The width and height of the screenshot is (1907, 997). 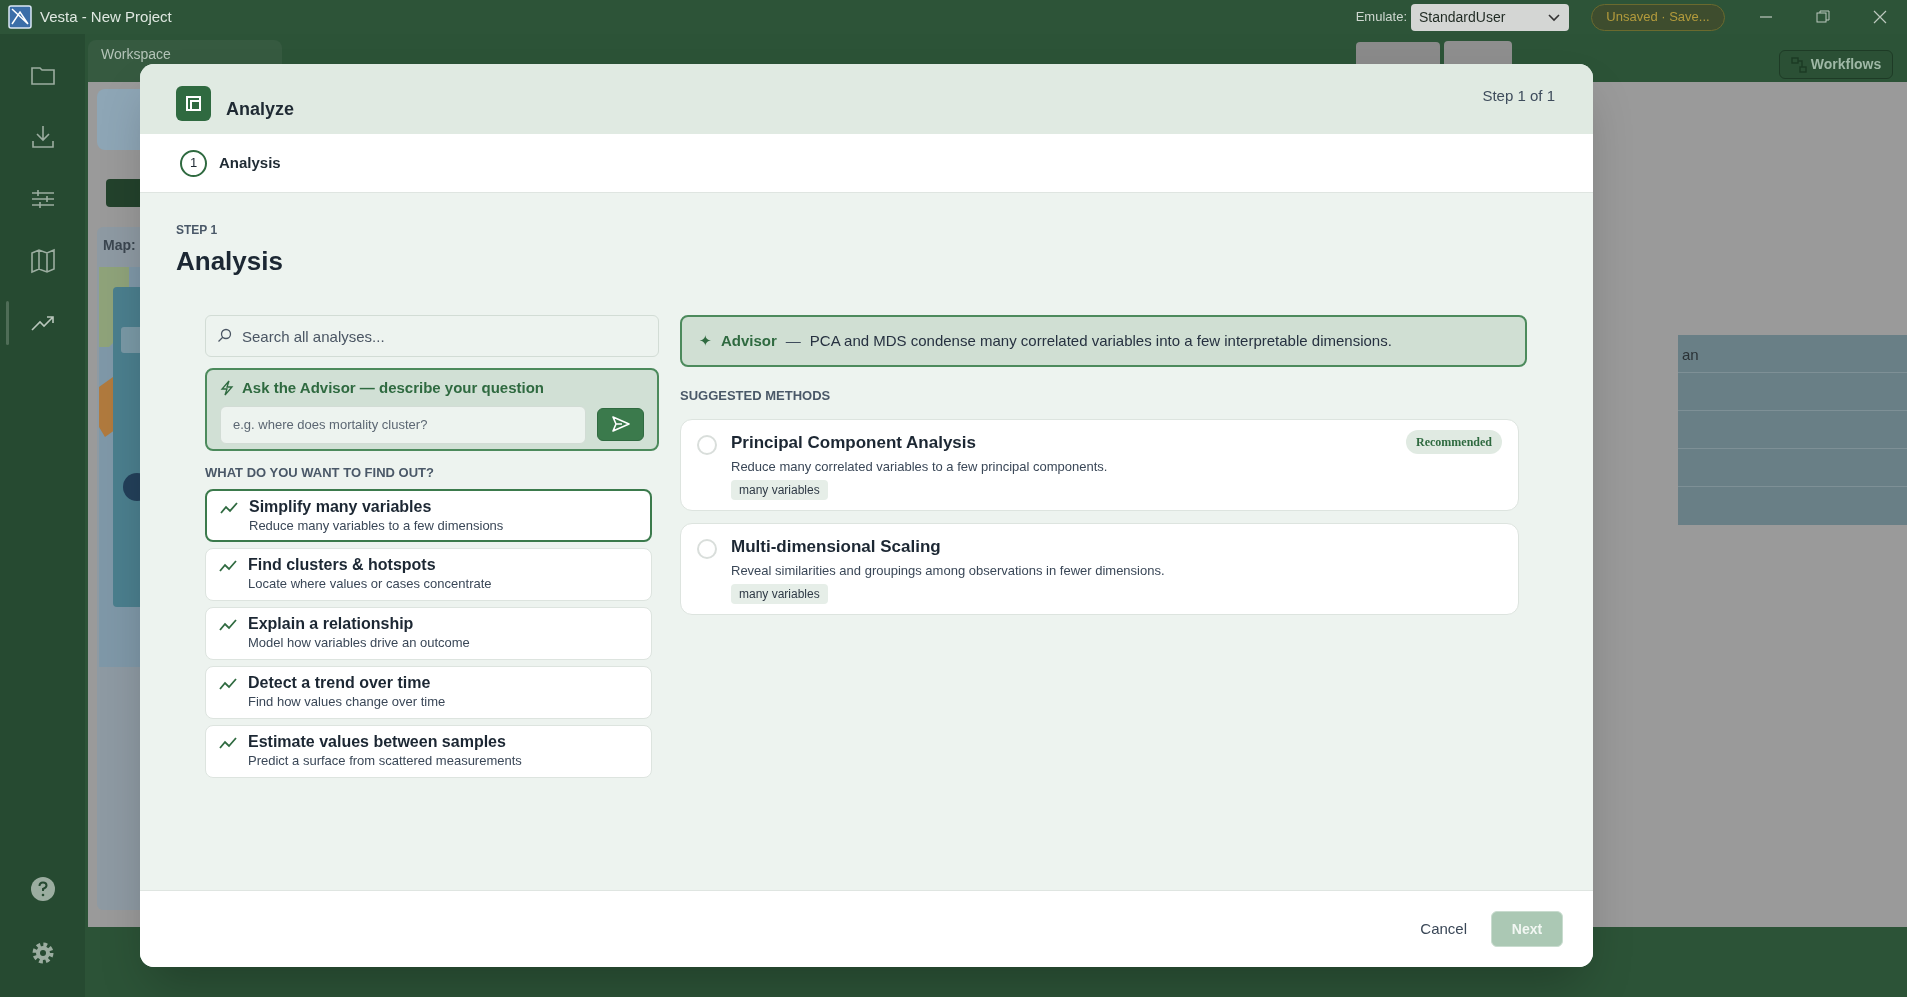 I want to click on advisor-prompt-title: Ask the Advisor — describe your question, so click(x=393, y=388).